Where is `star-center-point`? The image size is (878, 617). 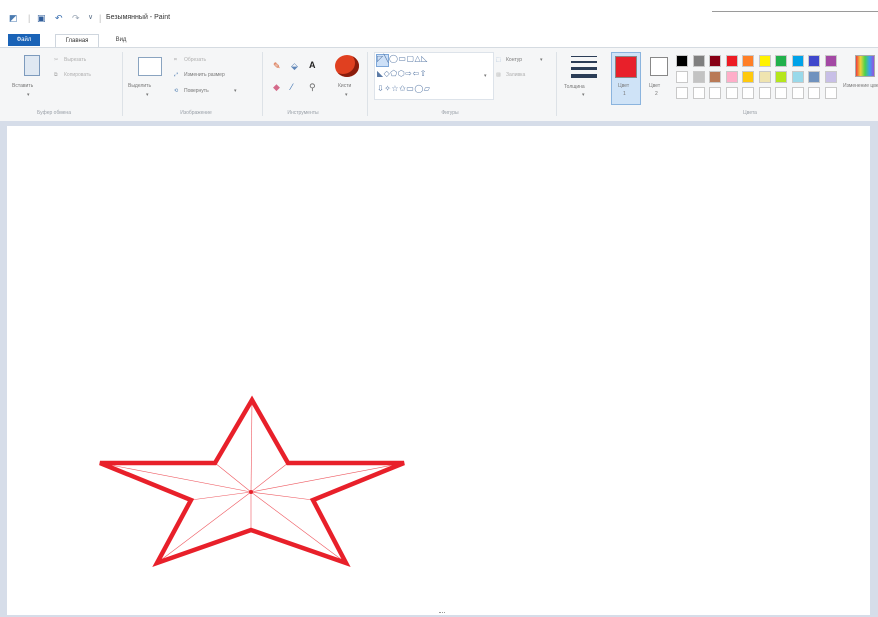
star-center-point is located at coordinates (251, 492).